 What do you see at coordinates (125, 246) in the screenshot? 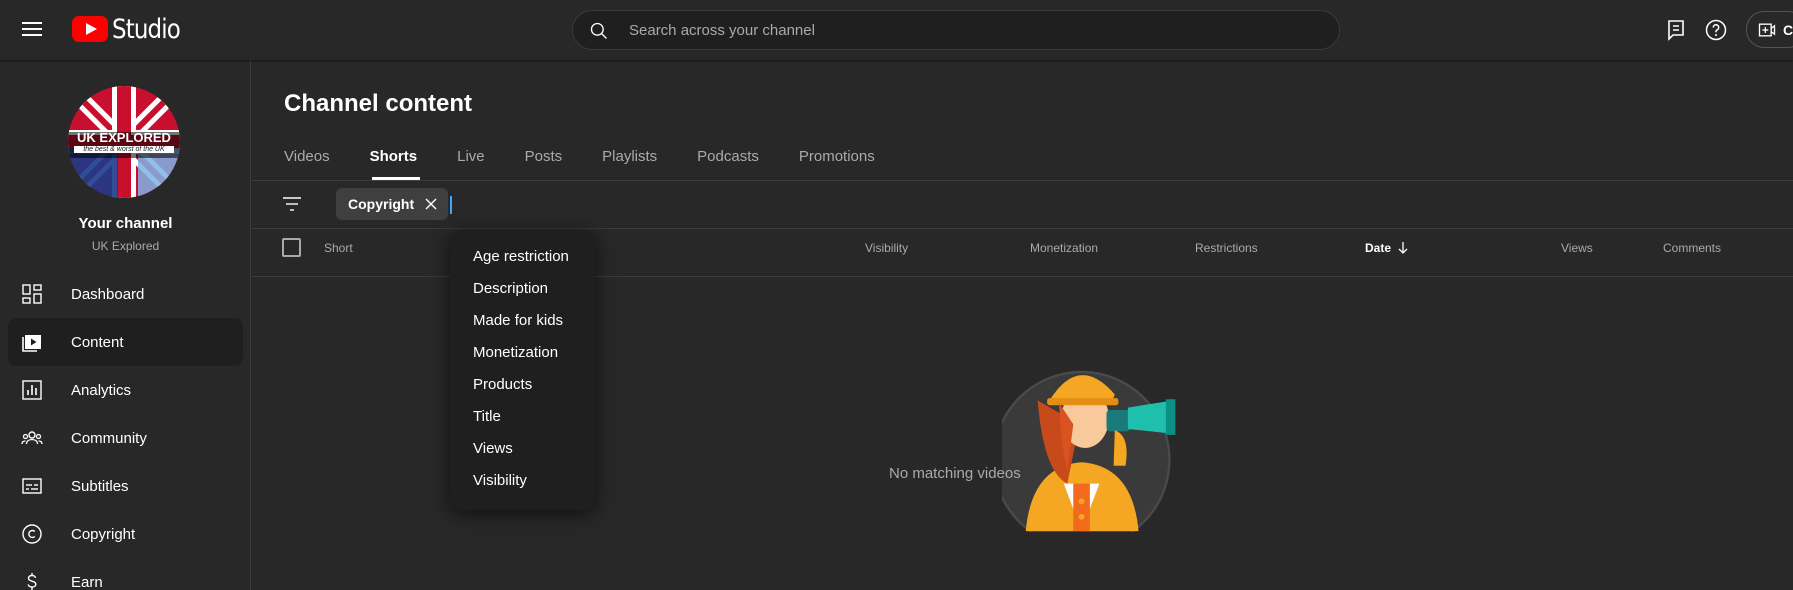
I see `channel-handle: UK Explored` at bounding box center [125, 246].